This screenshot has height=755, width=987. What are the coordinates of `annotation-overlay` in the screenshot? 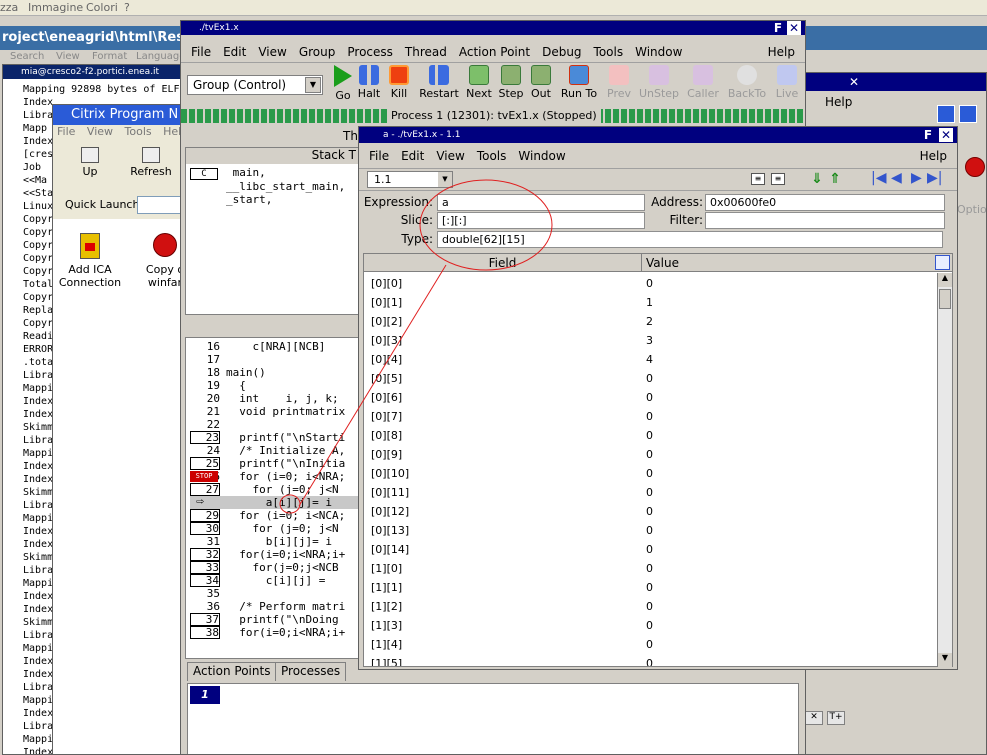 It's located at (416, 346).